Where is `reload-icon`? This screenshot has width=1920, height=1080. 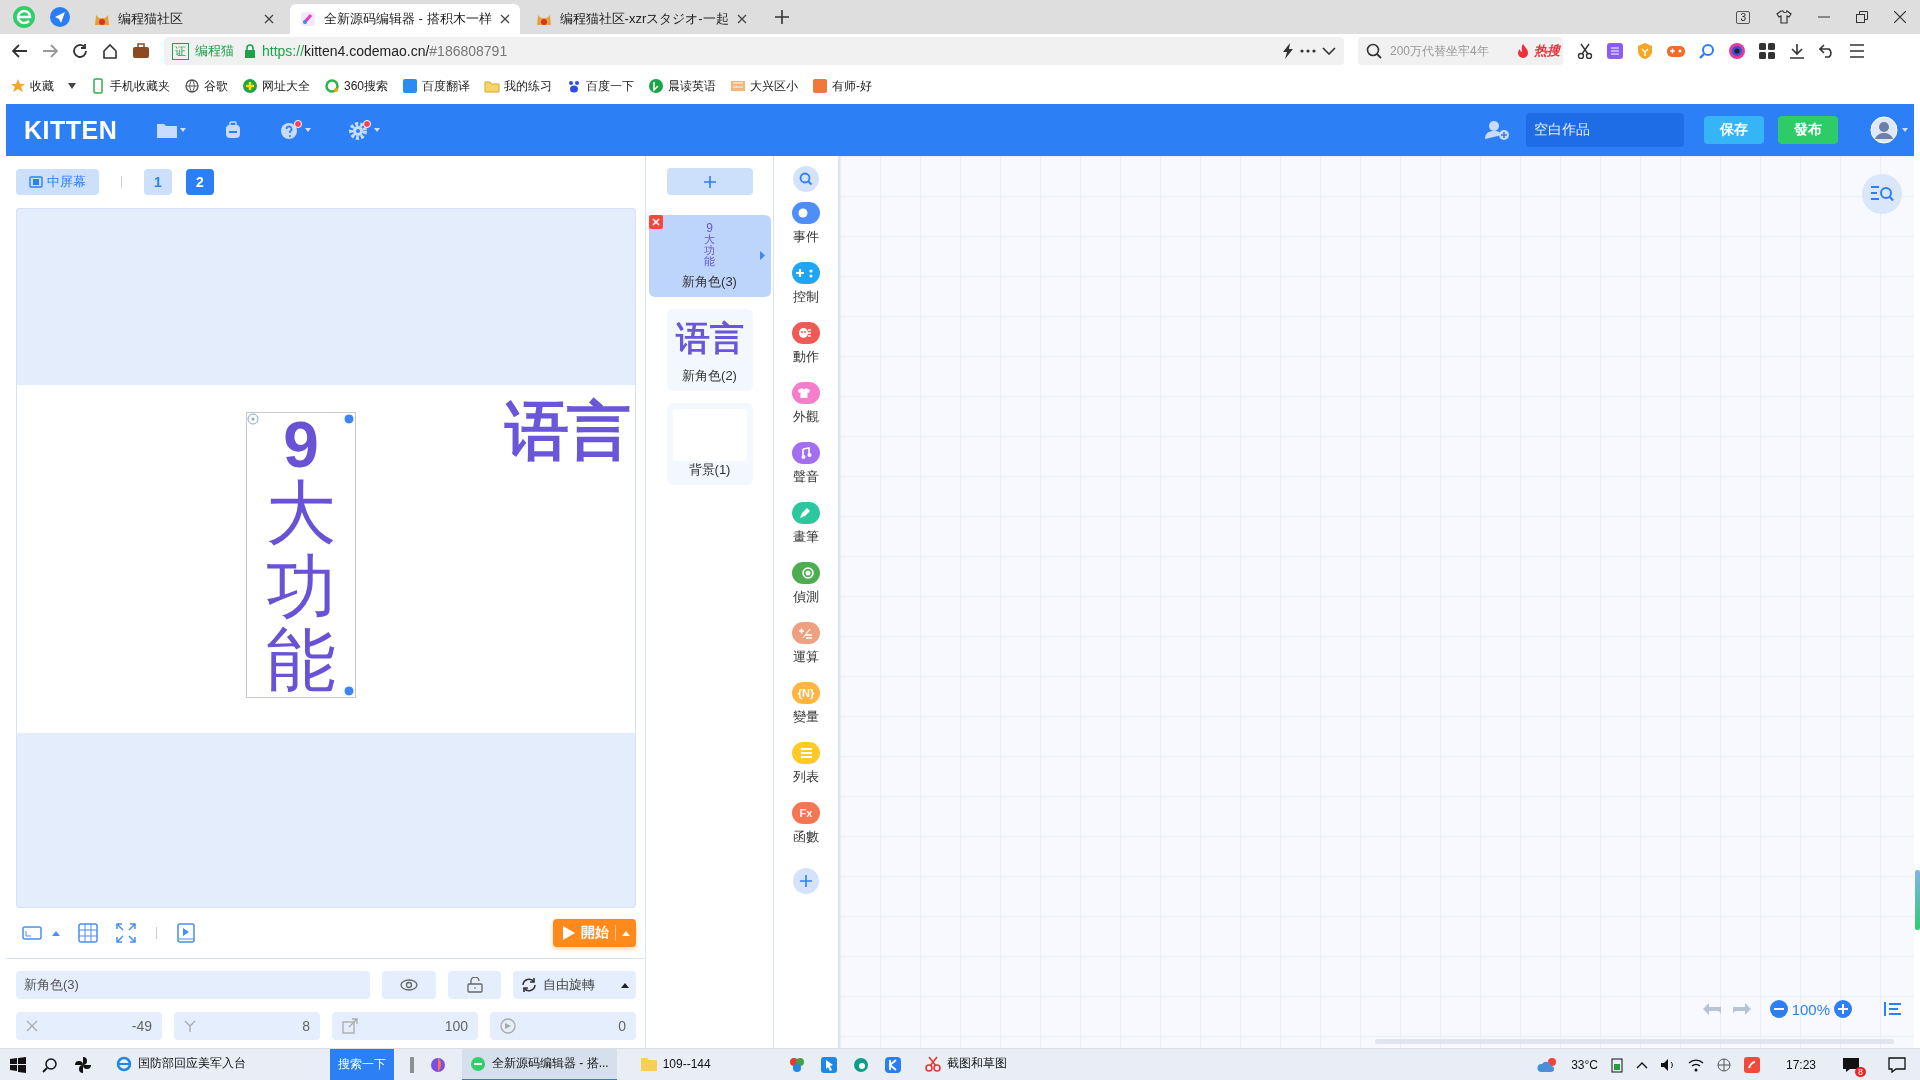 reload-icon is located at coordinates (80, 51).